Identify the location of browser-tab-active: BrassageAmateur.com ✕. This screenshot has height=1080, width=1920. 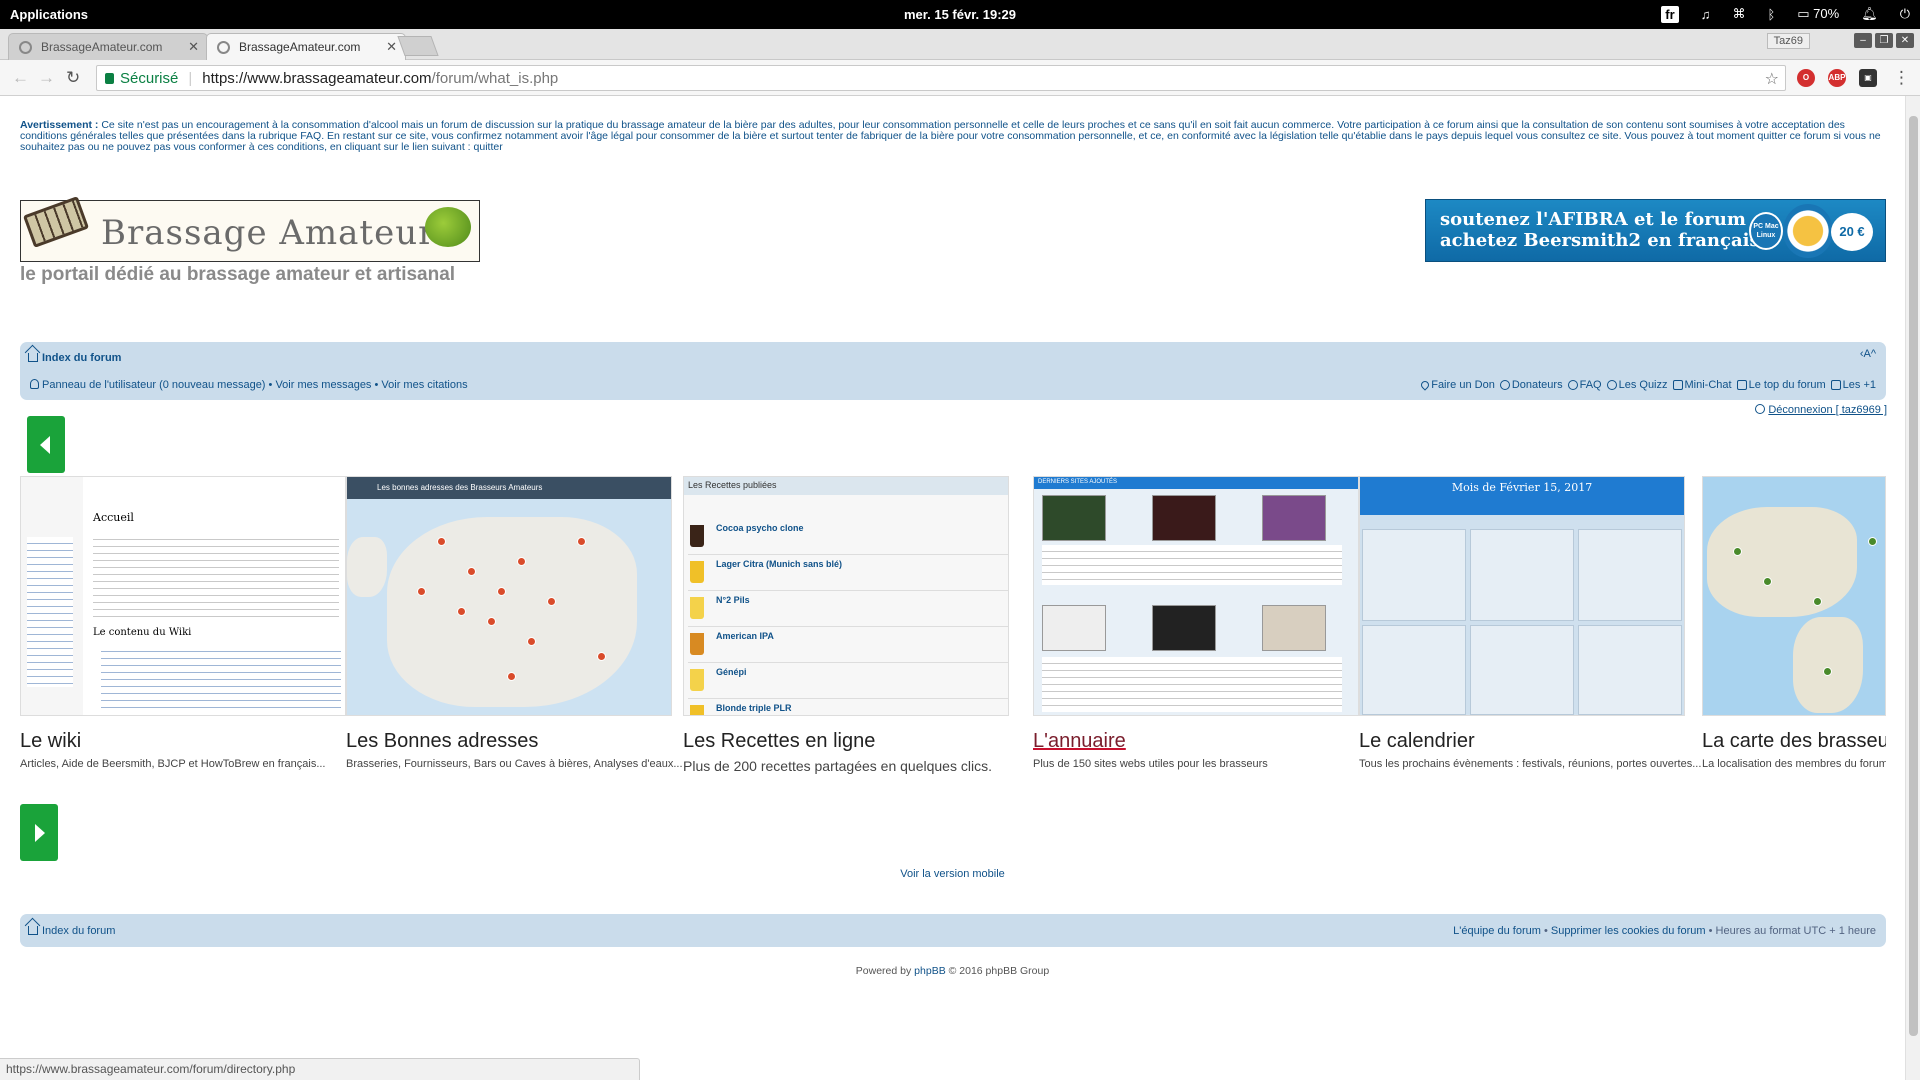
(306, 46).